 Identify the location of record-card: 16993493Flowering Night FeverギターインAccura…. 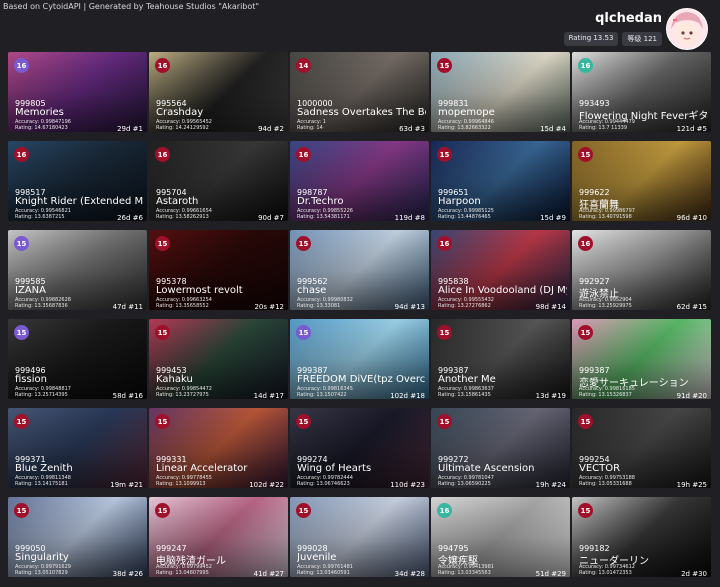
(641, 92).